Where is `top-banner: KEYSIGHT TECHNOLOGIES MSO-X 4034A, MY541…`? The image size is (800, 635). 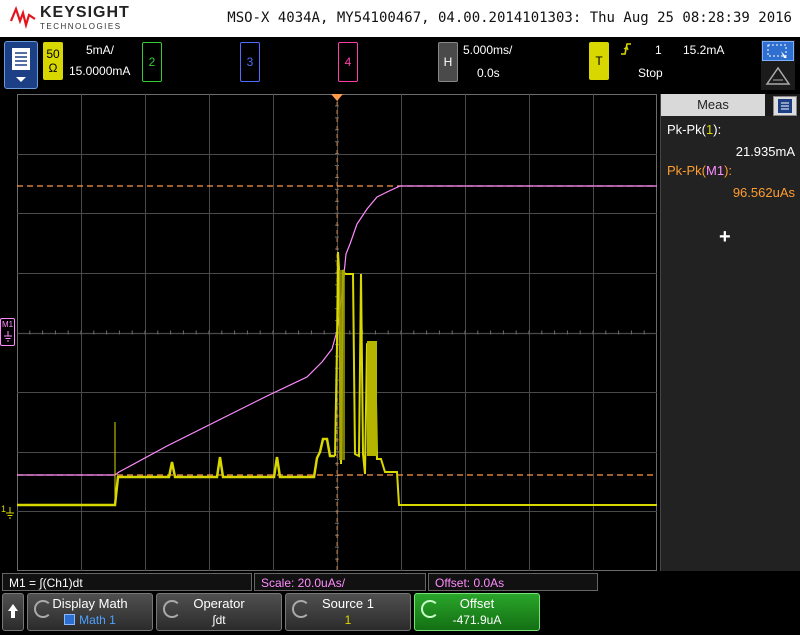 top-banner: KEYSIGHT TECHNOLOGIES MSO-X 4034A, MY541… is located at coordinates (400, 18).